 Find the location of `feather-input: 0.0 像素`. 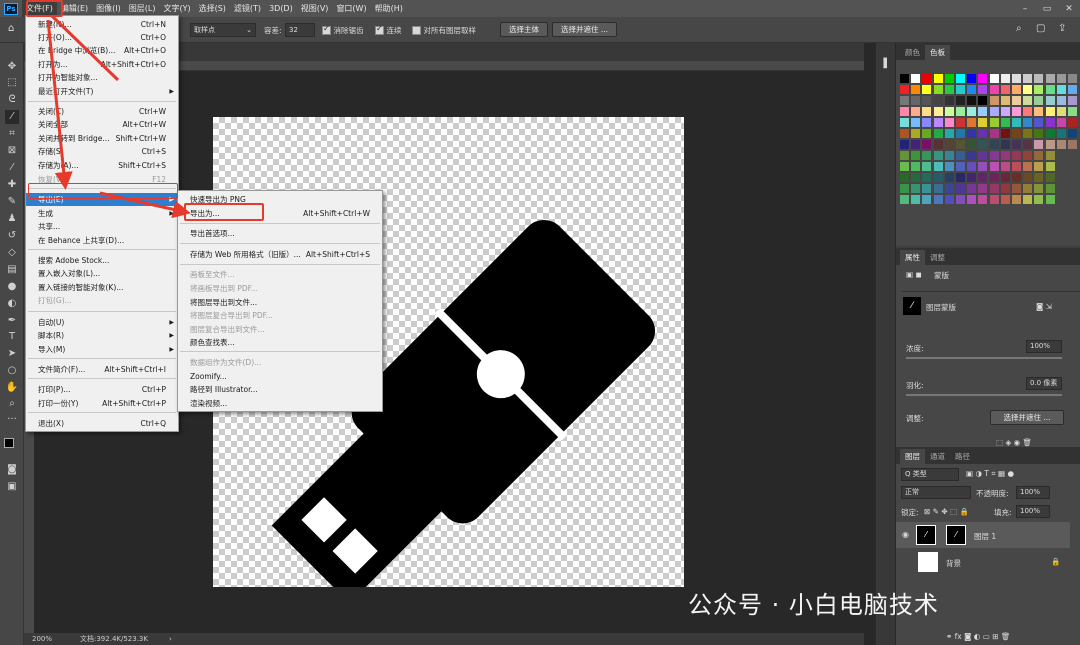

feather-input: 0.0 像素 is located at coordinates (1044, 383).